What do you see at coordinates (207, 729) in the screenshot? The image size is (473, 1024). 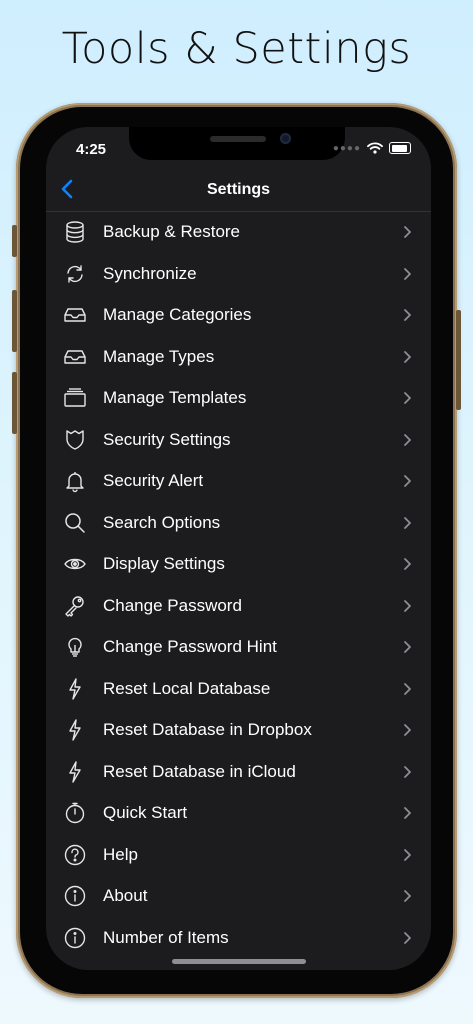 I see `row-label: Reset Database in Dropbox` at bounding box center [207, 729].